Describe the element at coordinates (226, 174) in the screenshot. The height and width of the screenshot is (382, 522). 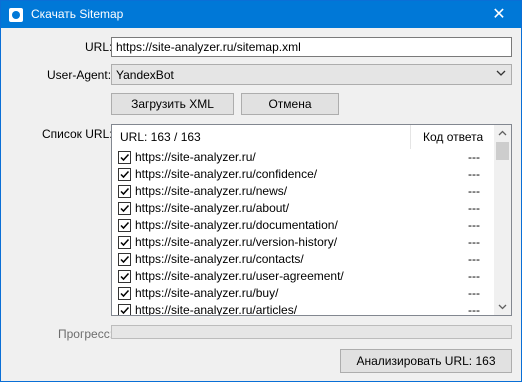
I see `row-url: https://site-analyzer.ru/confidence/` at that location.